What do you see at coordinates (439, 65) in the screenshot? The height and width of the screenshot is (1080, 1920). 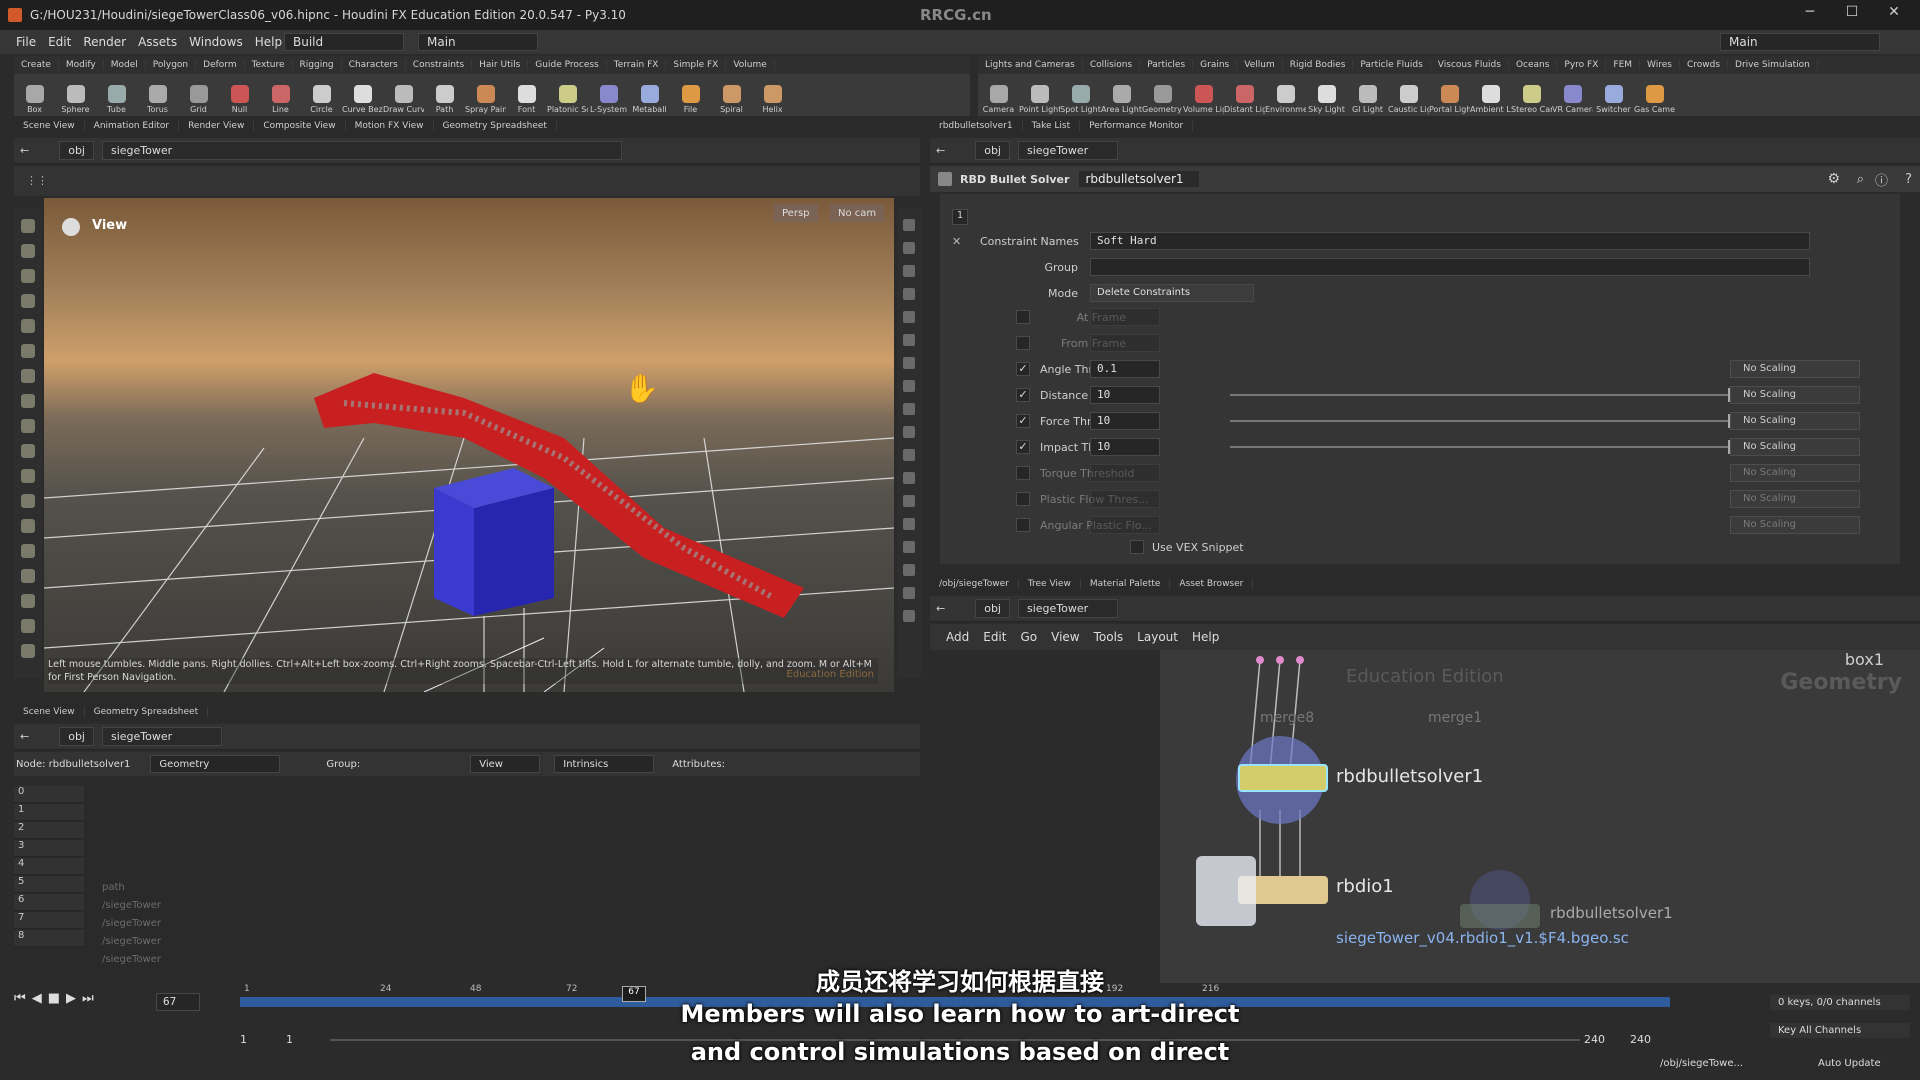 I see `shelf-tab-constraints: Constraints` at bounding box center [439, 65].